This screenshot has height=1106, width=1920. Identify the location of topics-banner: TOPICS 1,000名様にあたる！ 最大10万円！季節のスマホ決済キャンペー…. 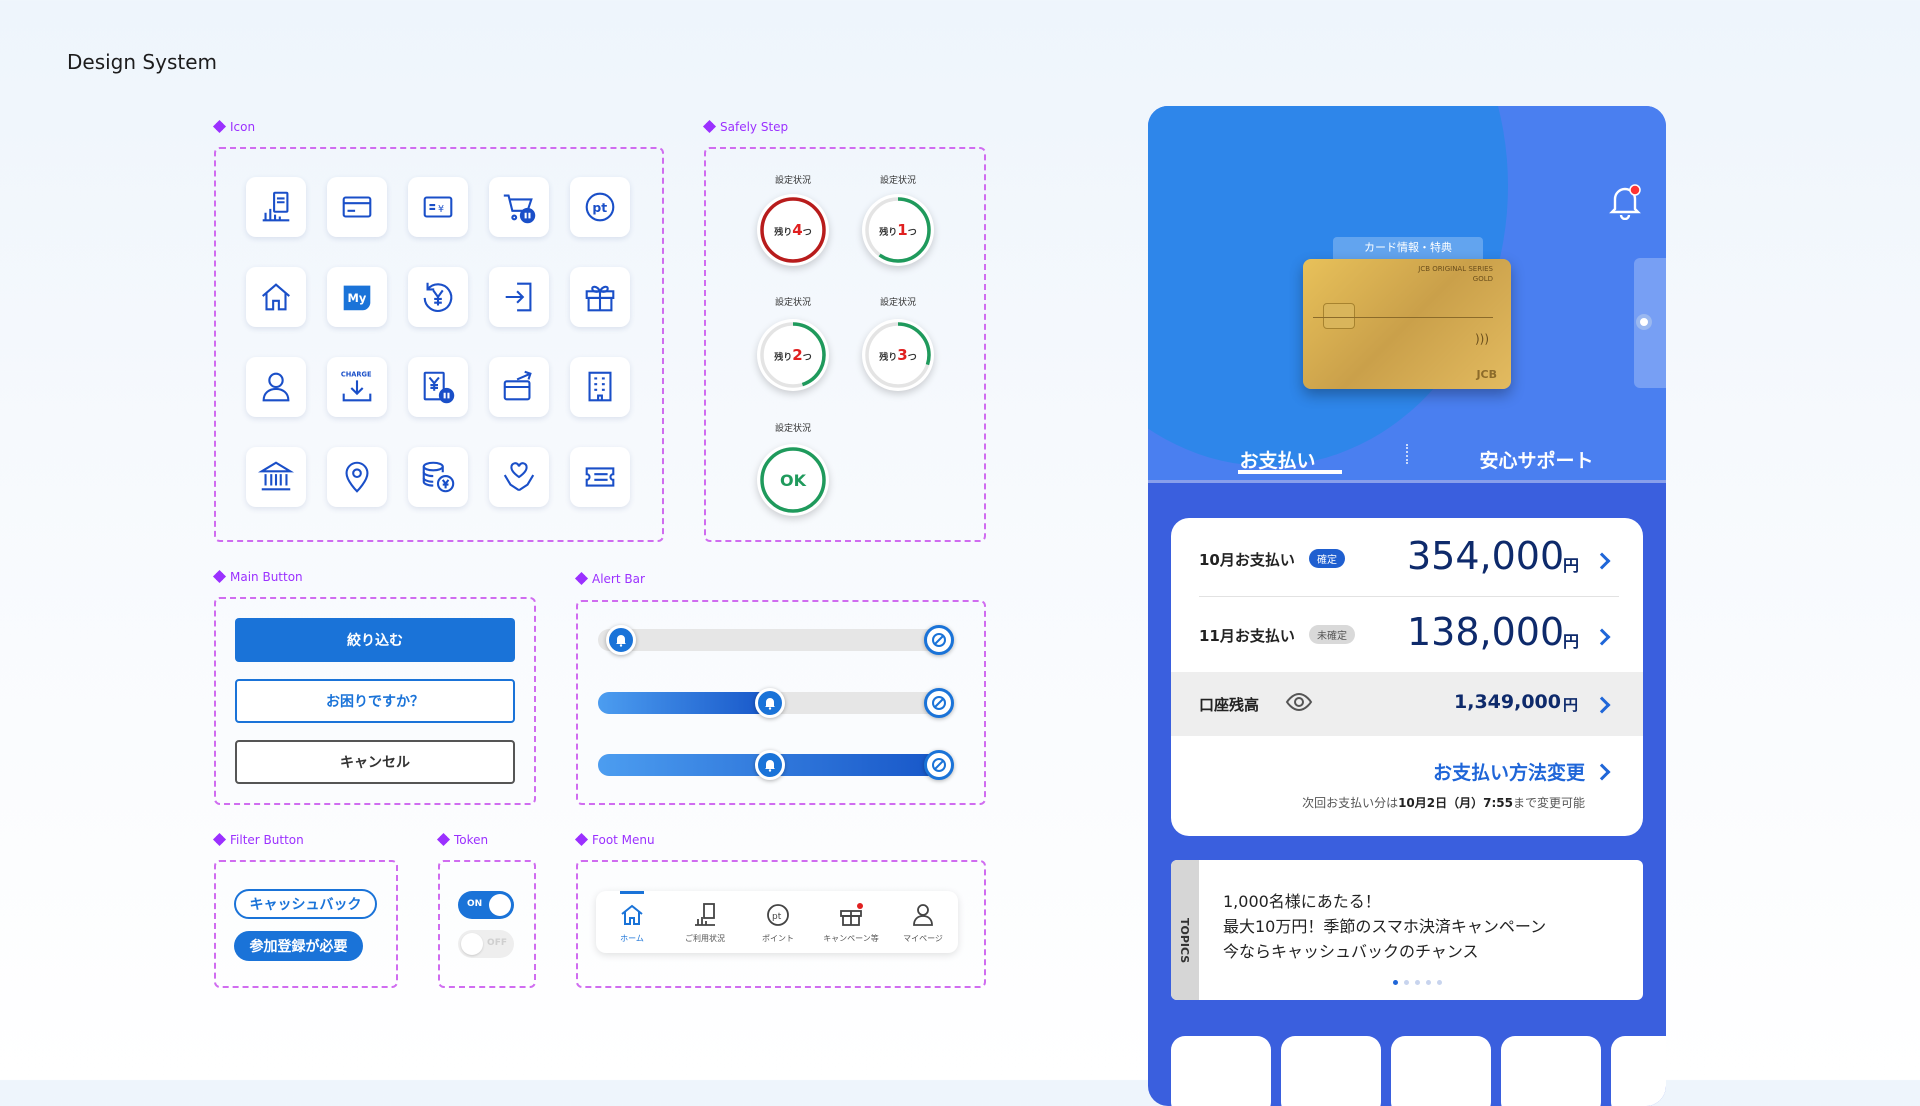
(1407, 930).